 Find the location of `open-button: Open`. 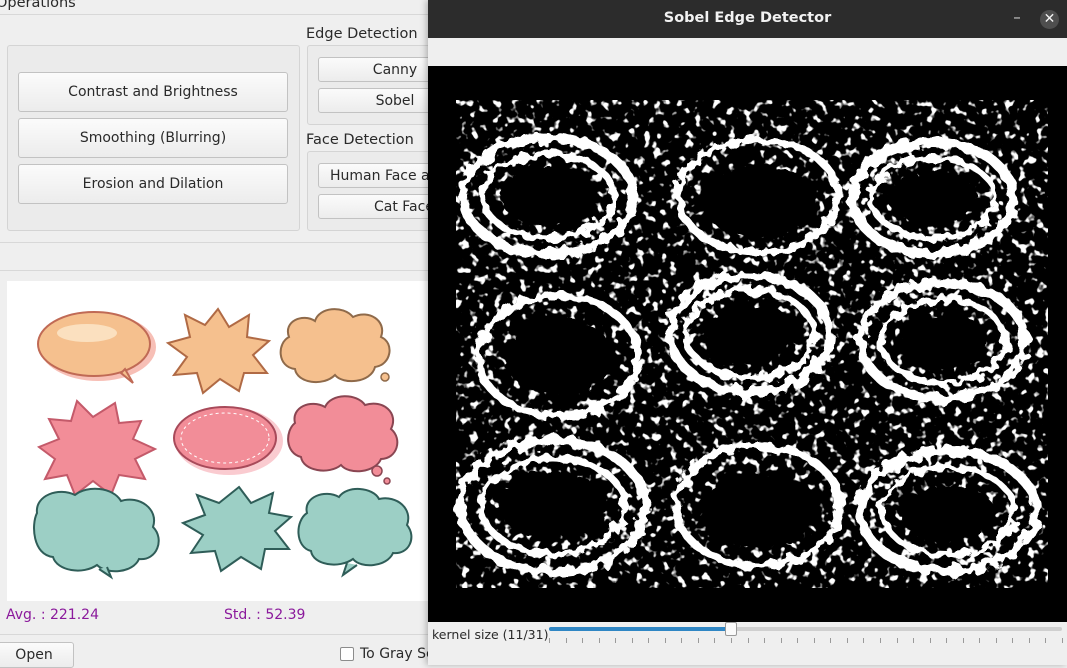

open-button: Open is located at coordinates (37, 655).